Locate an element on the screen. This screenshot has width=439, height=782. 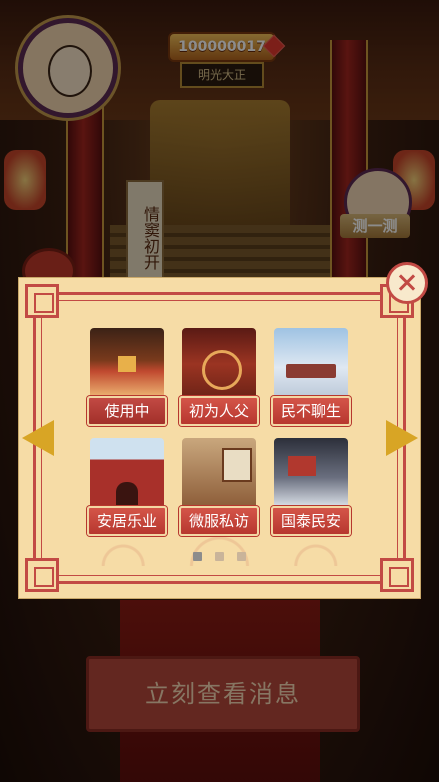
scene-label: 民不聊生 is located at coordinates (311, 411).